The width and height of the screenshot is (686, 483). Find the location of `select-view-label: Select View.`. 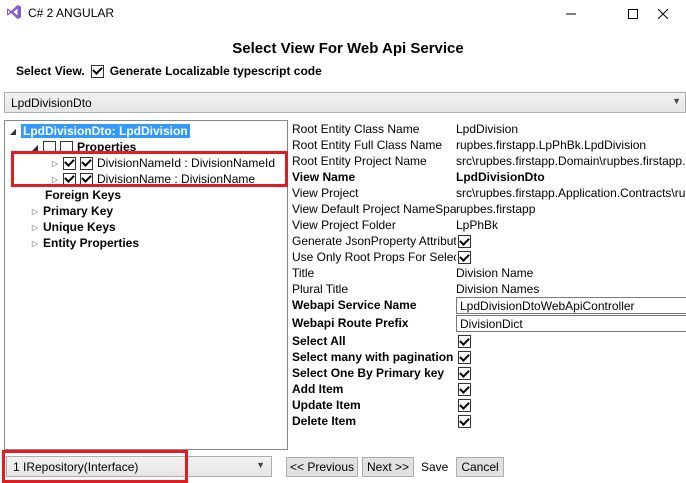

select-view-label: Select View. is located at coordinates (50, 71).